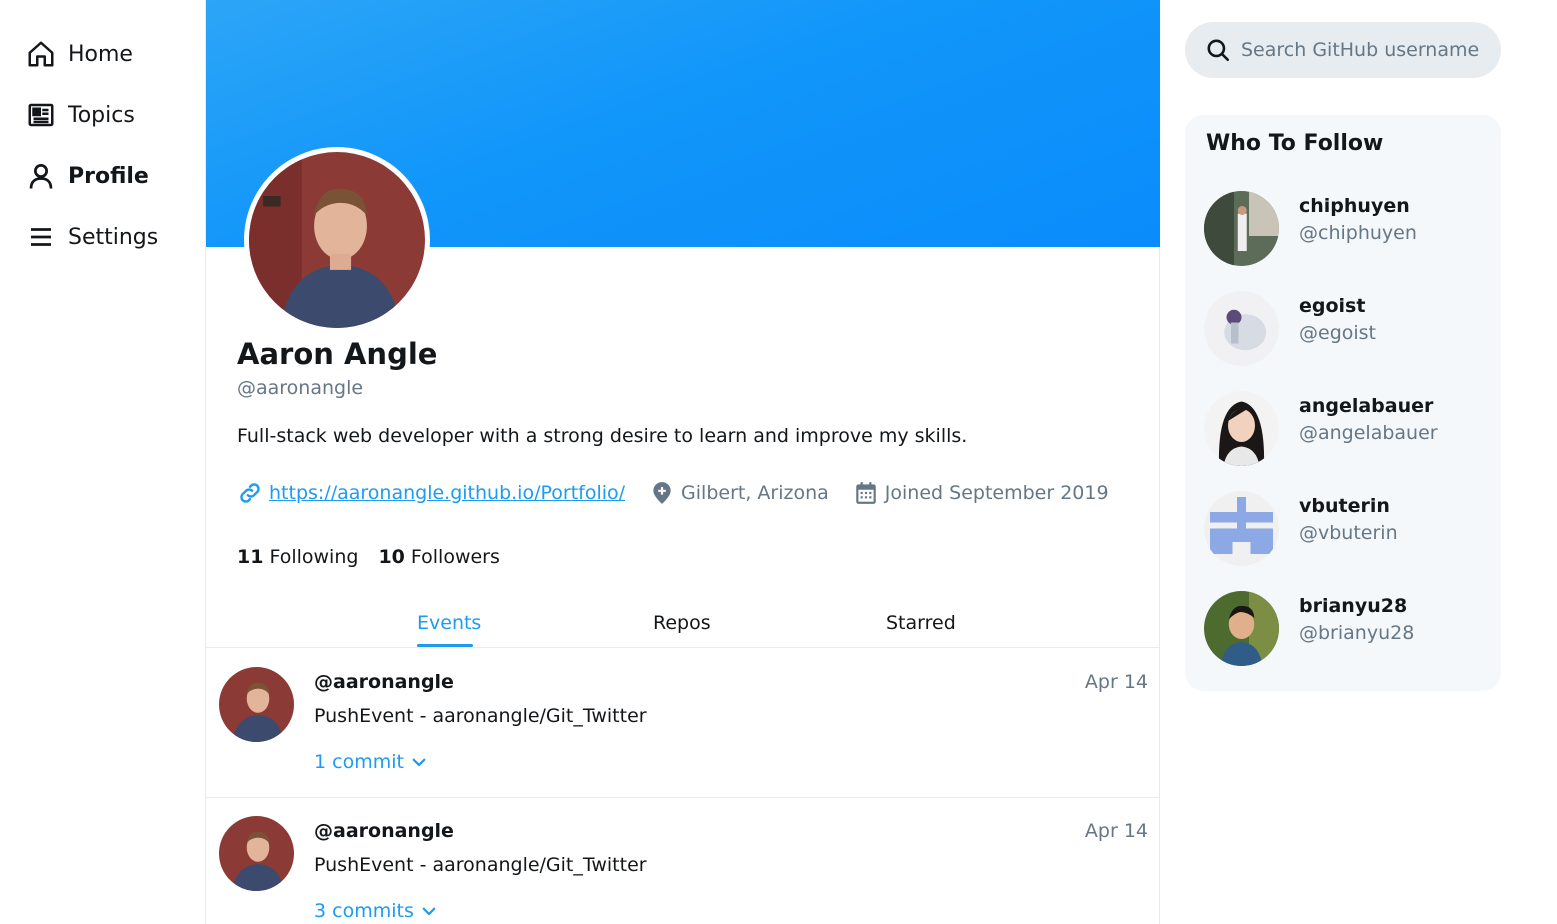 The width and height of the screenshot is (1557, 924). I want to click on follow-suggestion: brianyu28 @brianyu28, so click(1344, 629).